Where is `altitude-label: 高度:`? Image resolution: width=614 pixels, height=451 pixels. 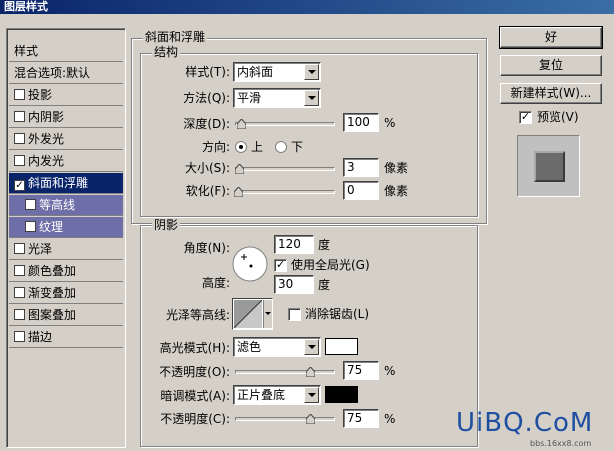
altitude-label: 高度: is located at coordinates (215, 283).